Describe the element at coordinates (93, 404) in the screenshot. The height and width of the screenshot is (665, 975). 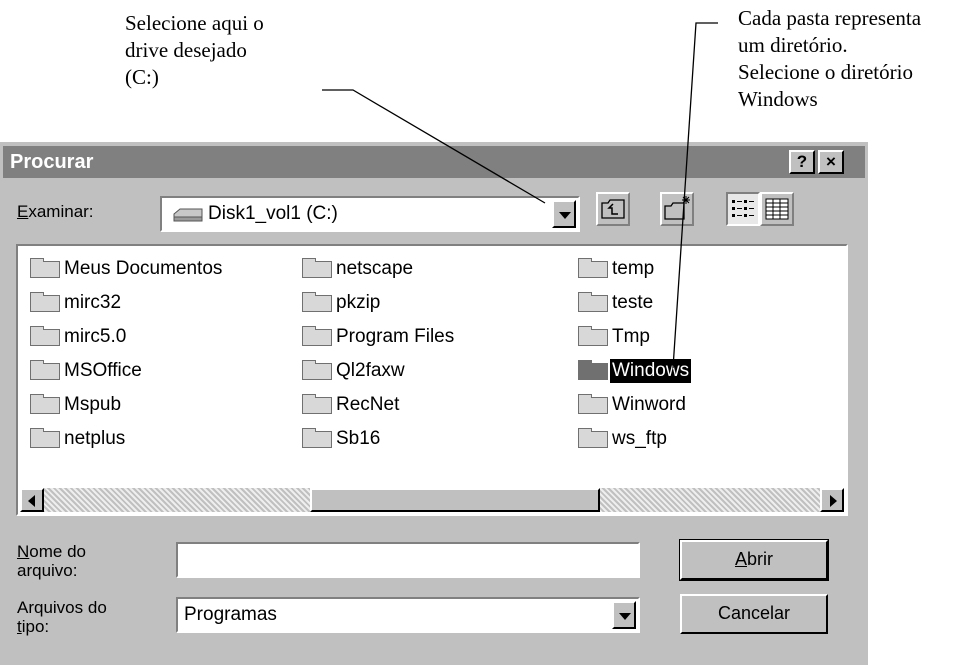
I see `folder-name: Mspub` at that location.